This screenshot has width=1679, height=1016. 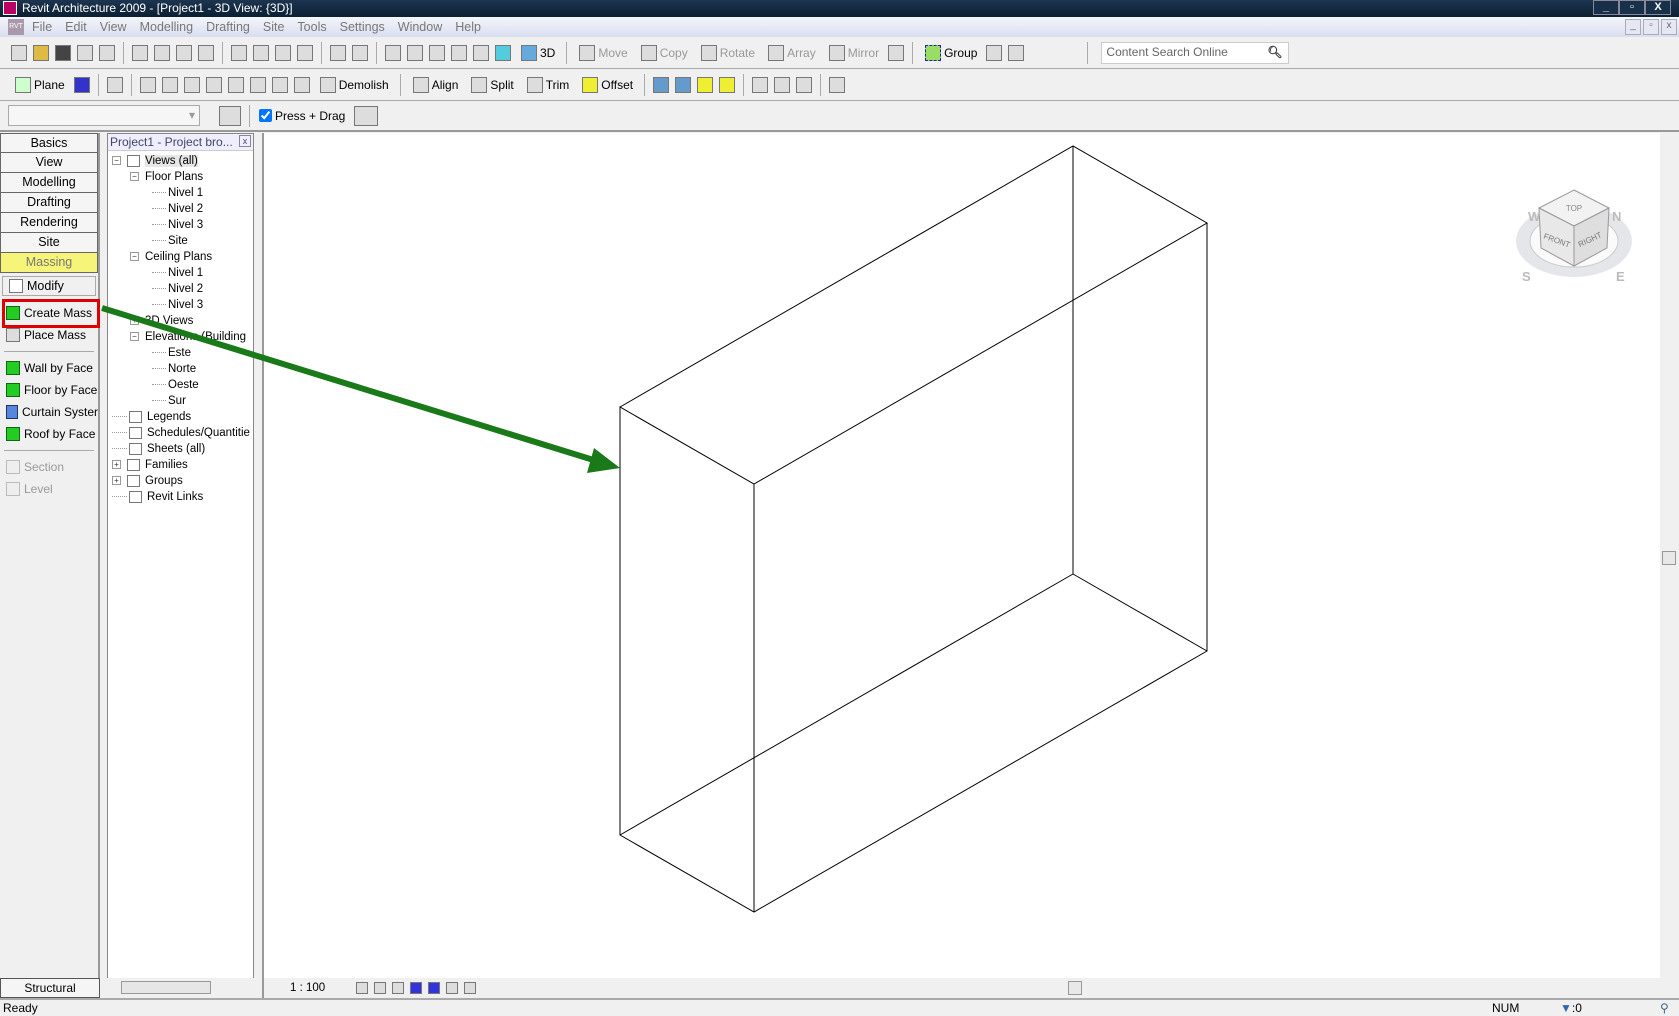 I want to click on viewcube: TOP FRONT RIGHT W N S E, so click(x=1576, y=233).